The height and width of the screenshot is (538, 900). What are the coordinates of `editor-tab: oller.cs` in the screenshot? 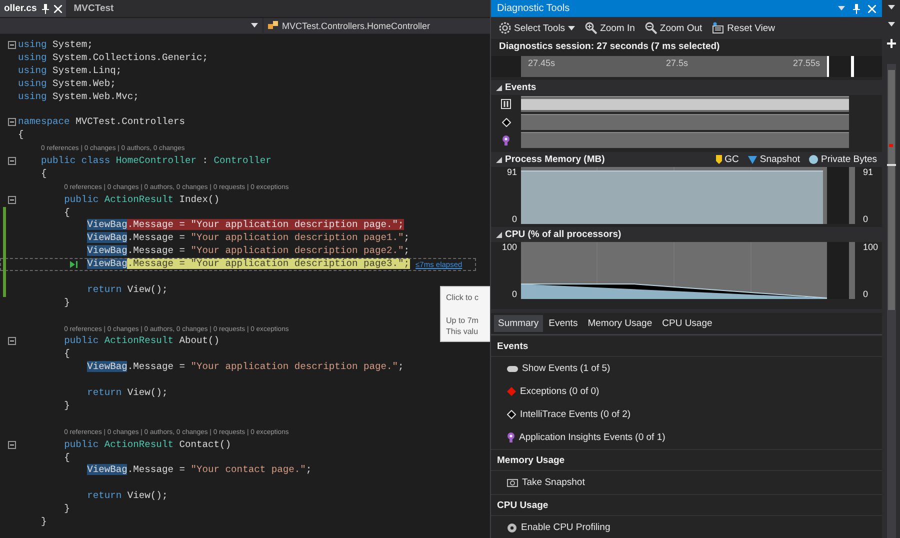 It's located at (33, 8).